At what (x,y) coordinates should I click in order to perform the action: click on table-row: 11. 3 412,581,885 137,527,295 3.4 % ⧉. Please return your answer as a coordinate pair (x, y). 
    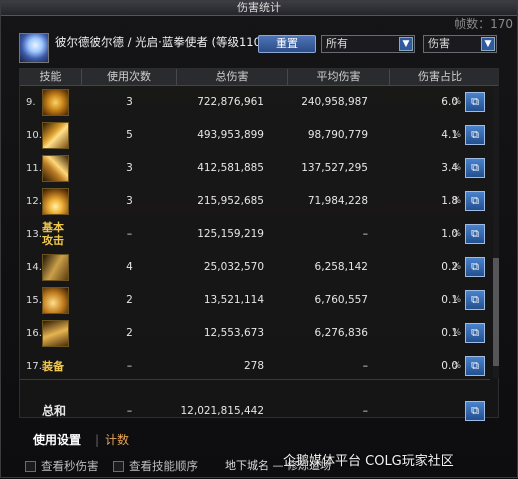
    Looking at the image, I should click on (255, 168).